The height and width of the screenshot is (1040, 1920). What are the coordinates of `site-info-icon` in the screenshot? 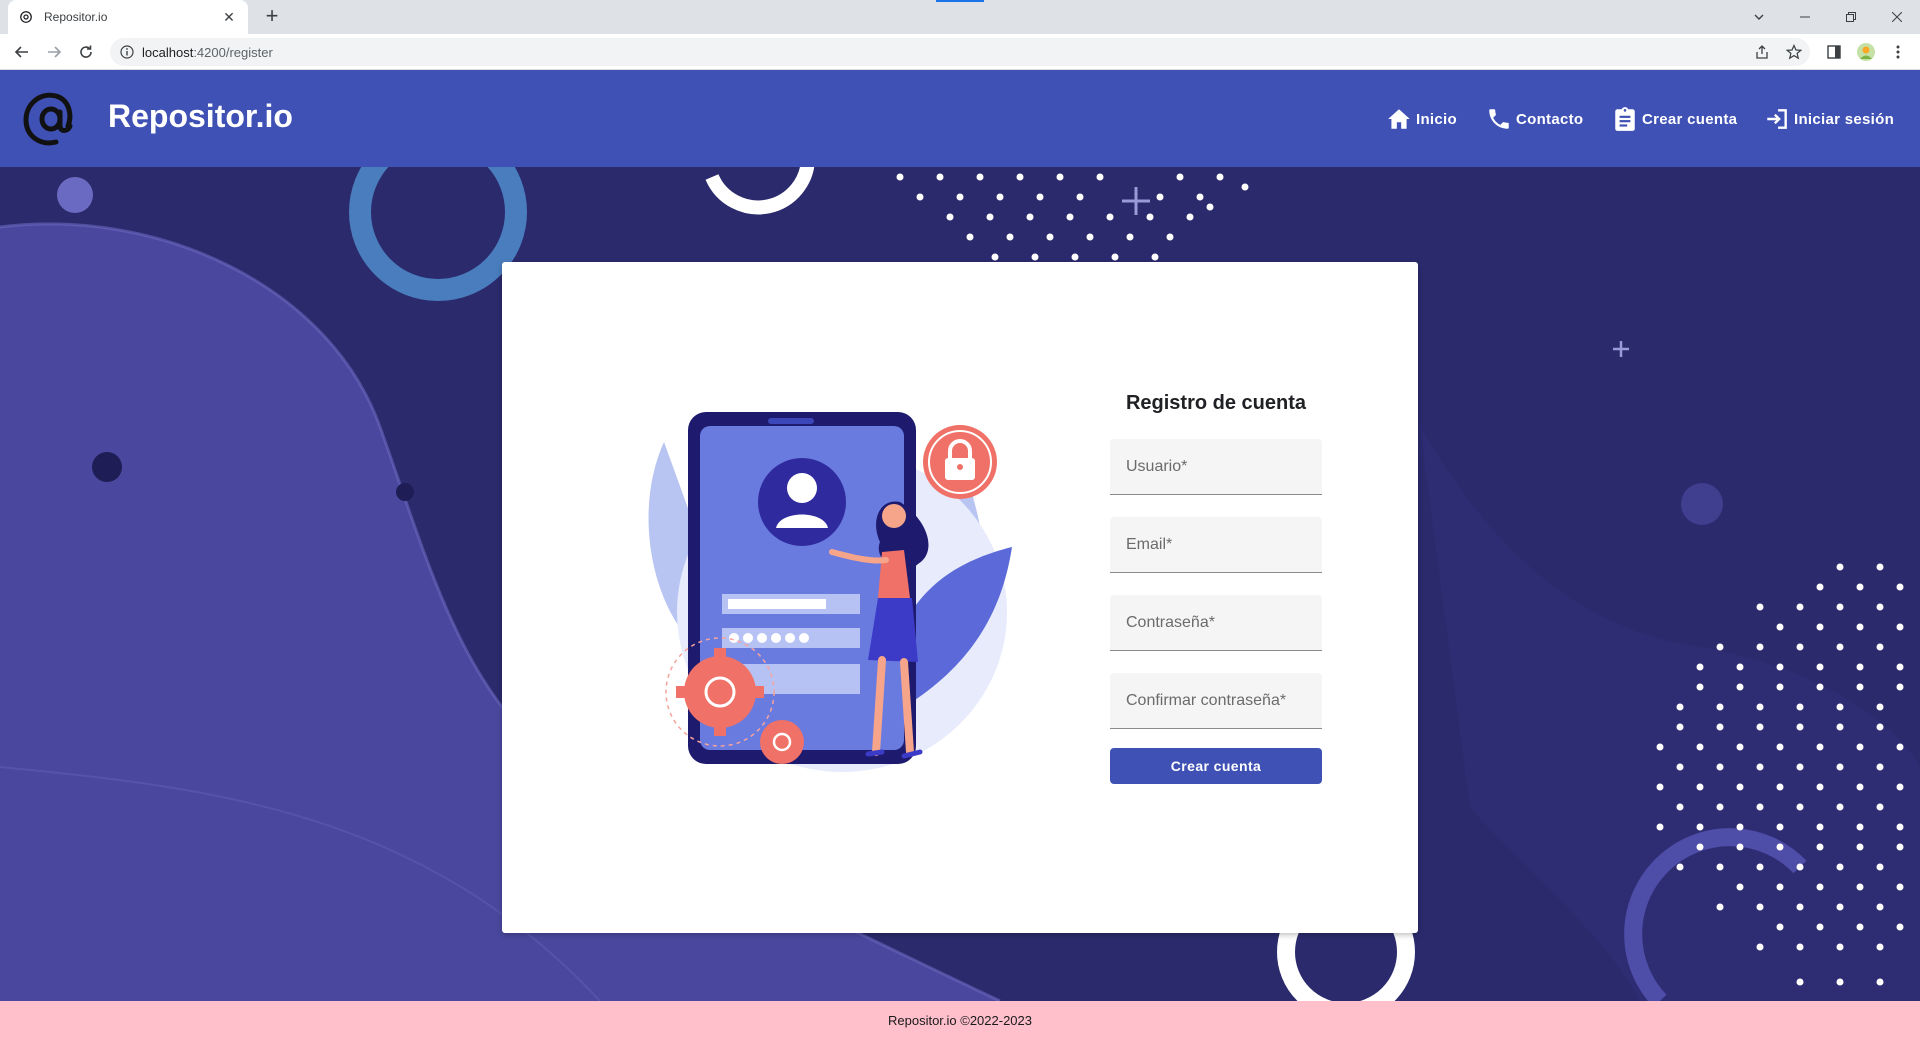 It's located at (127, 52).